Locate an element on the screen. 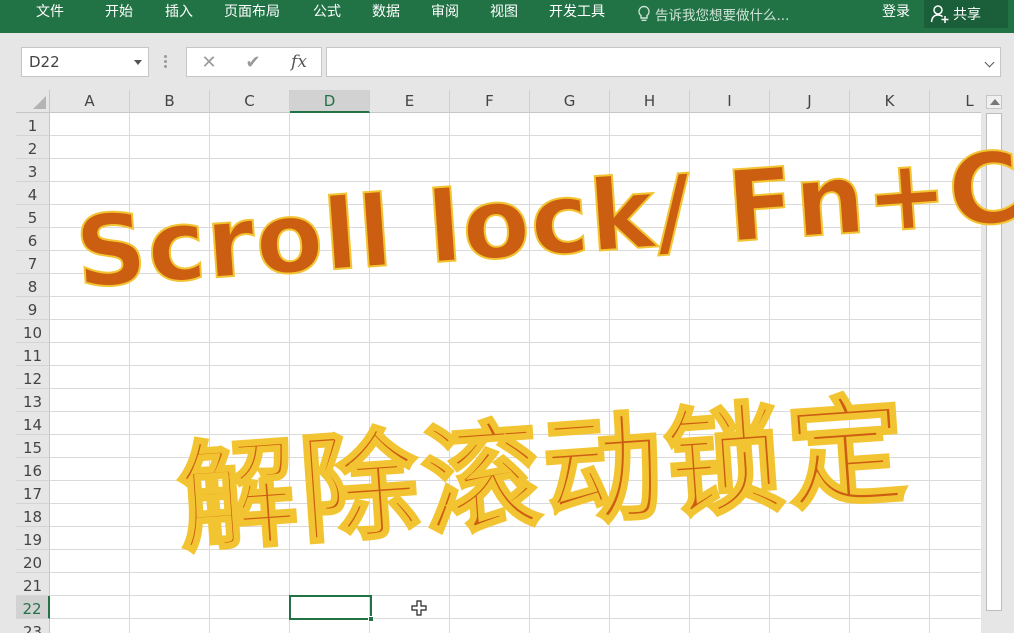  column-header-k: K is located at coordinates (890, 101).